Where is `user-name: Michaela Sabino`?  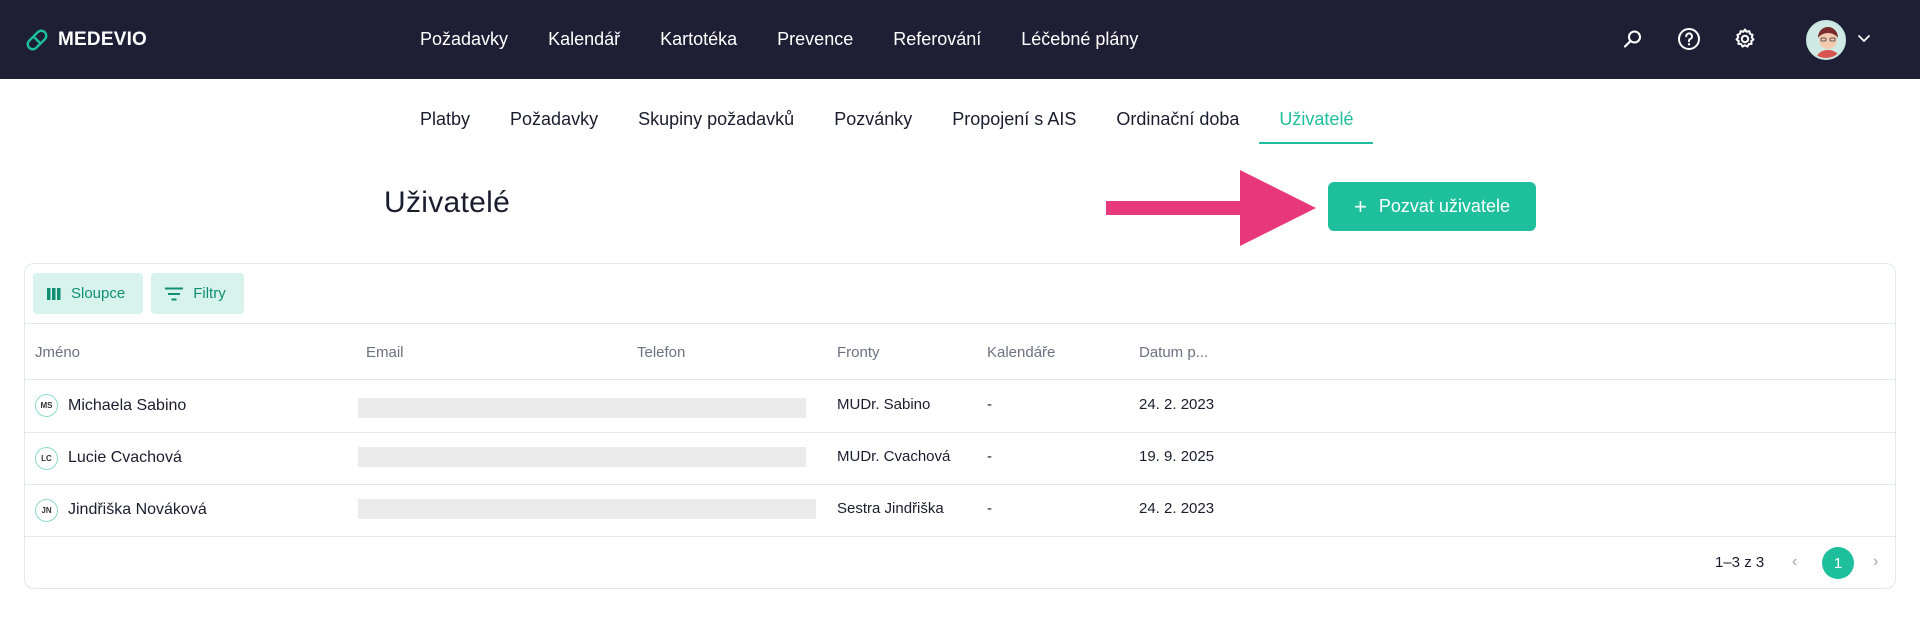 user-name: Michaela Sabino is located at coordinates (127, 405).